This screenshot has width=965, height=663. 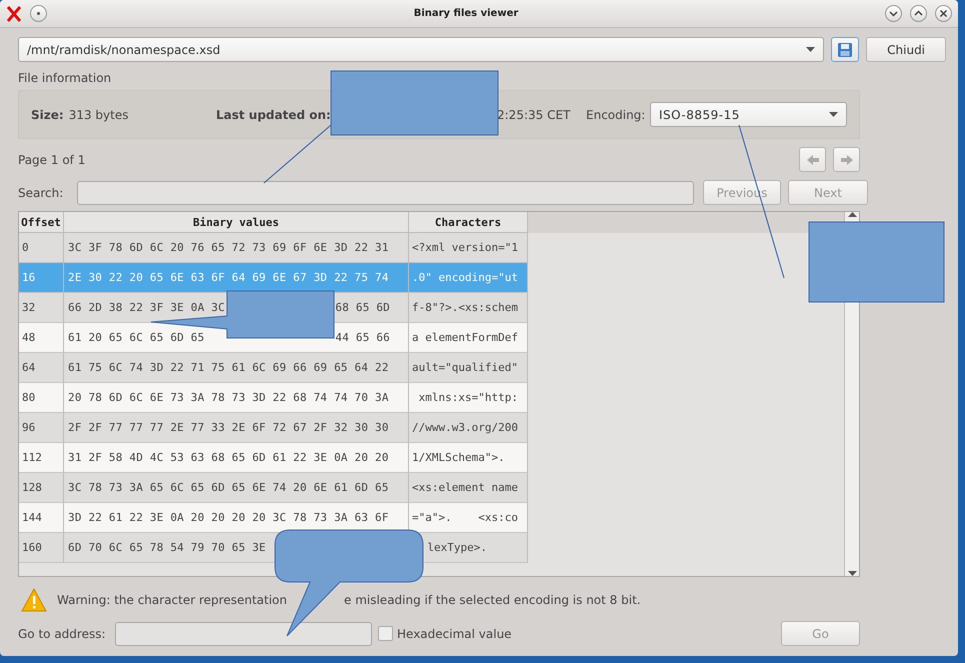 I want to click on warning-text: Warning: the character representation, so click(x=172, y=600).